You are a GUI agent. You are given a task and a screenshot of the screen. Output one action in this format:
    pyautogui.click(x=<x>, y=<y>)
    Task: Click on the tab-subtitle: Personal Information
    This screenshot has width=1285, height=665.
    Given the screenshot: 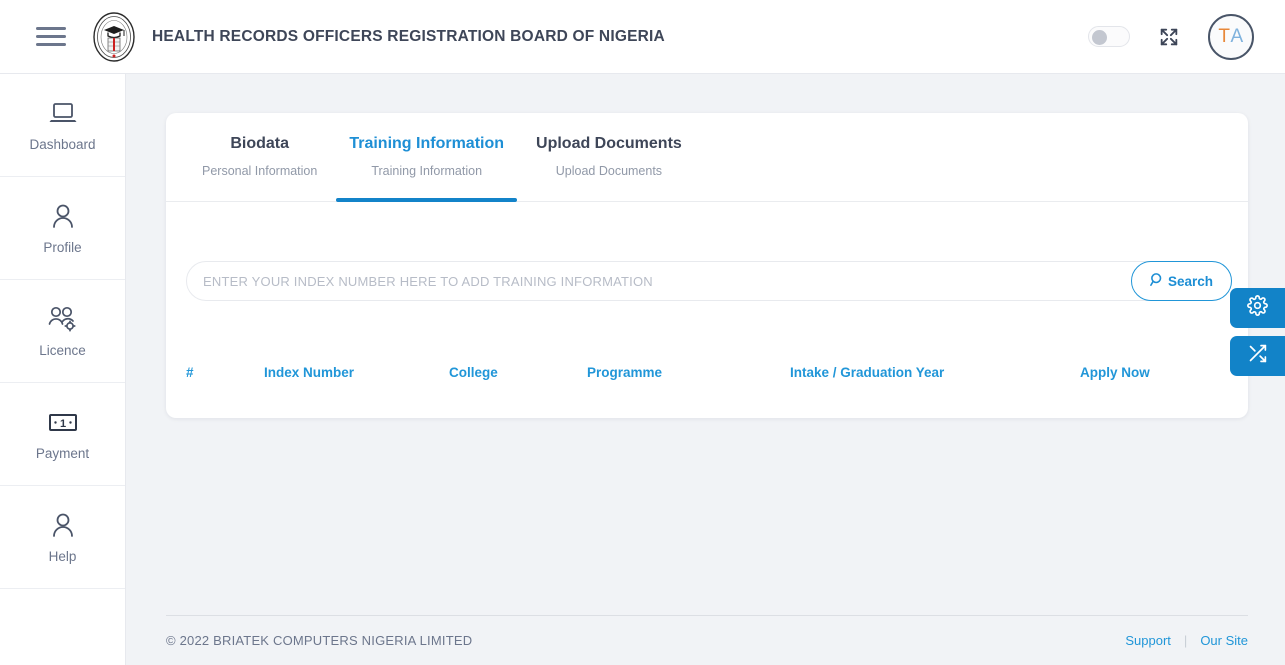 What is the action you would take?
    pyautogui.click(x=260, y=171)
    